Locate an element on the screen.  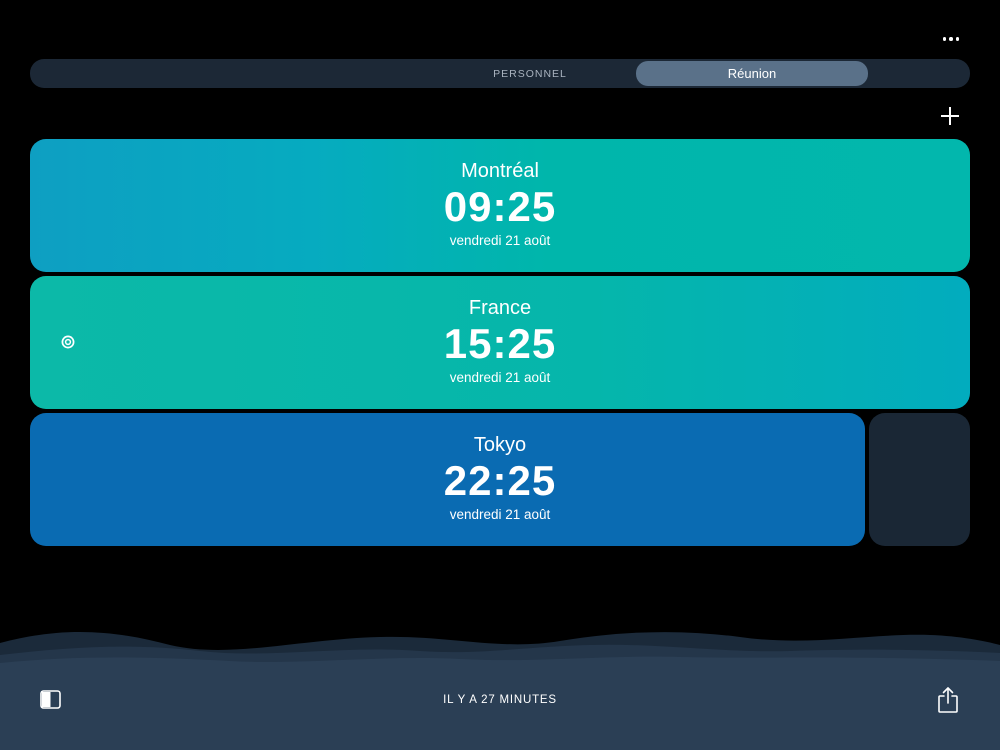
more-options-button is located at coordinates (951, 39).